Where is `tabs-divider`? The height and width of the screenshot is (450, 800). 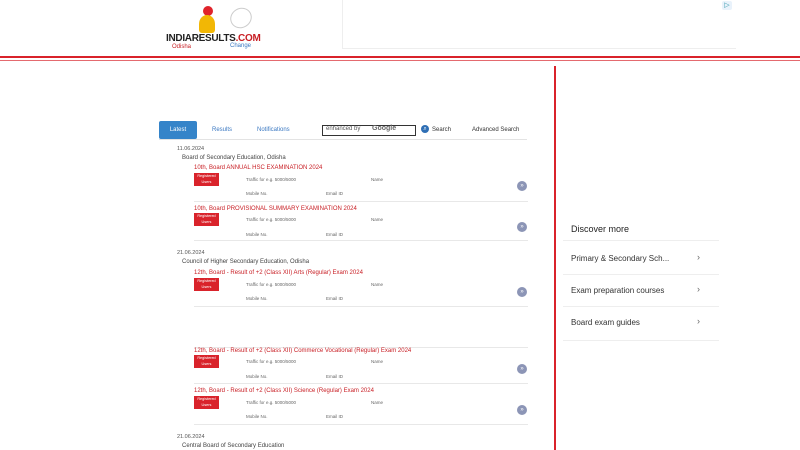
tabs-divider is located at coordinates (343, 139).